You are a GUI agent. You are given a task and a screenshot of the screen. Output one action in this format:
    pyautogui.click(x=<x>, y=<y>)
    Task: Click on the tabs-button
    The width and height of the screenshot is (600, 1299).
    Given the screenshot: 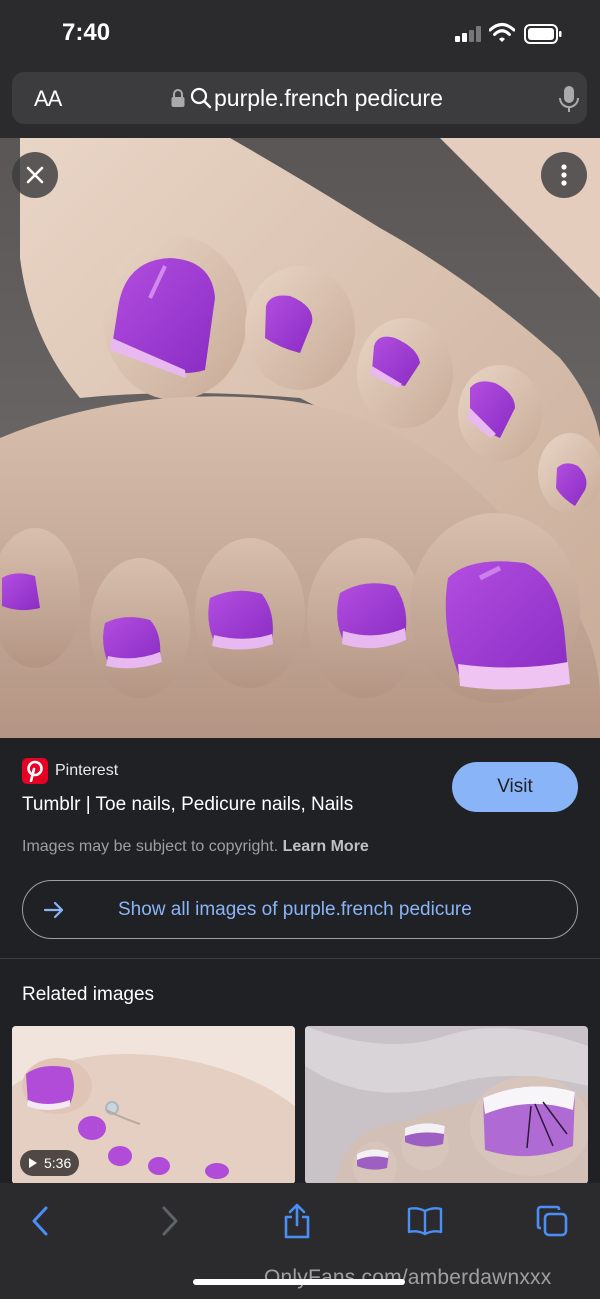 What is the action you would take?
    pyautogui.click(x=552, y=1221)
    